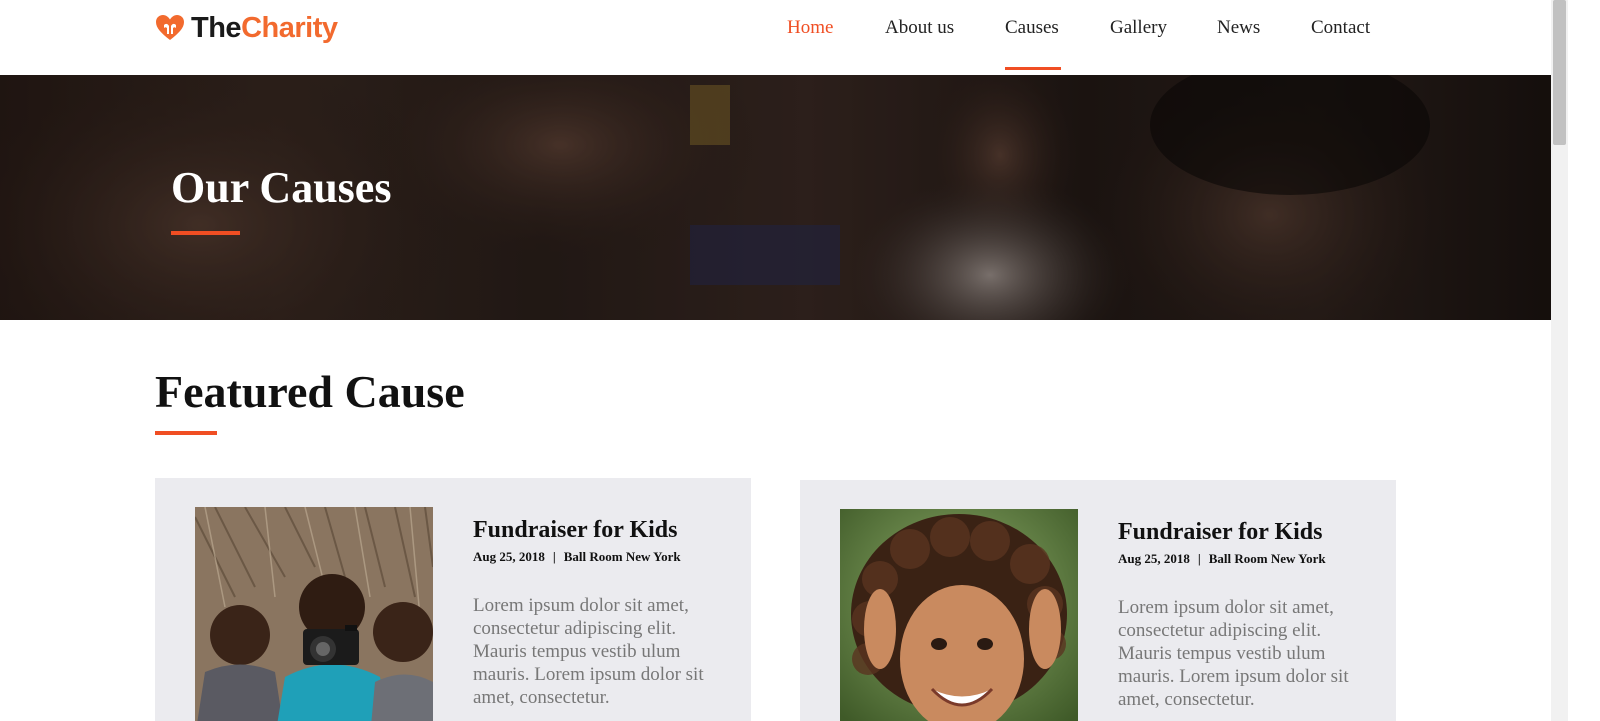 Image resolution: width=1600 pixels, height=721 pixels. Describe the element at coordinates (186, 433) in the screenshot. I see `featured-title-underline` at that location.